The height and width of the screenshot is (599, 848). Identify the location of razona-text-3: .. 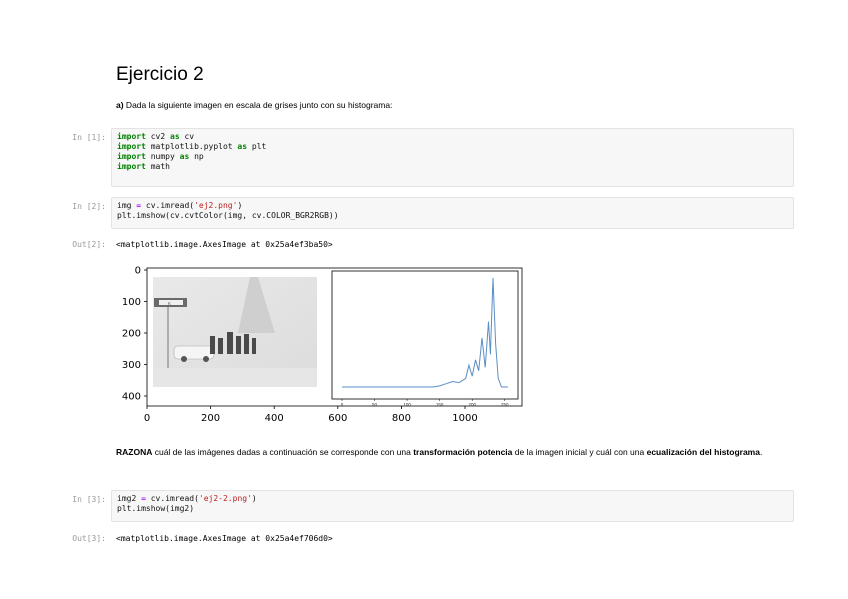
(761, 452).